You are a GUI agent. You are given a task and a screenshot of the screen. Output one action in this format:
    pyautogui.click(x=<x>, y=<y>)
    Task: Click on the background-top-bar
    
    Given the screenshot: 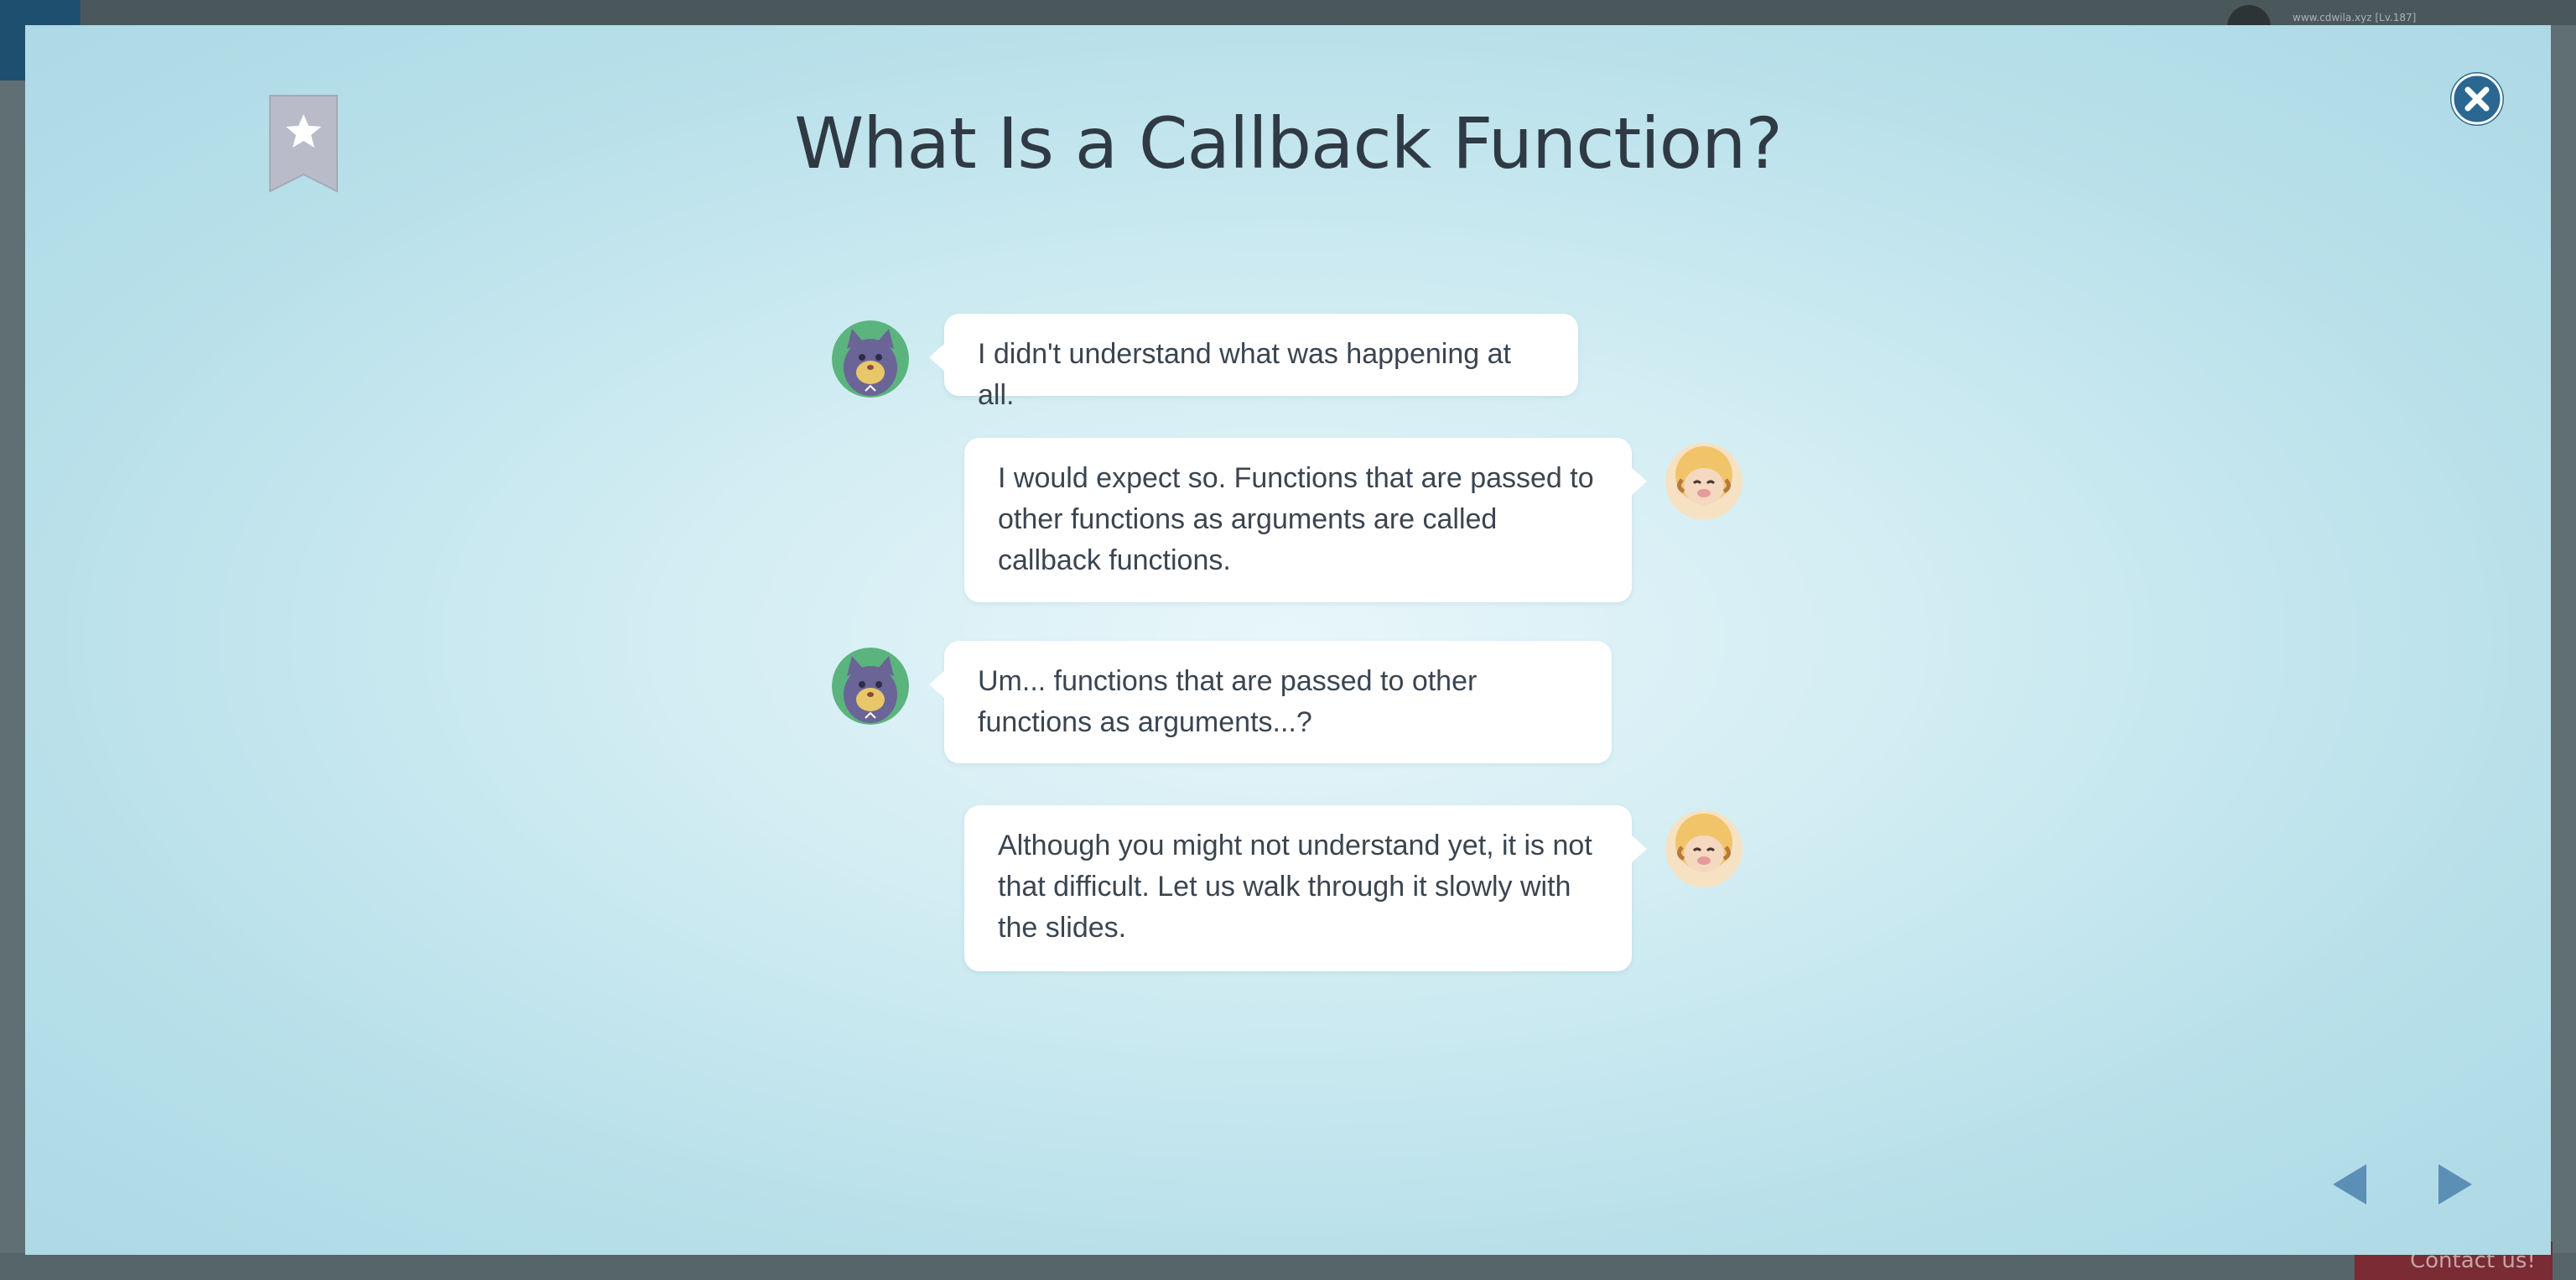 What is the action you would take?
    pyautogui.click(x=1288, y=12)
    